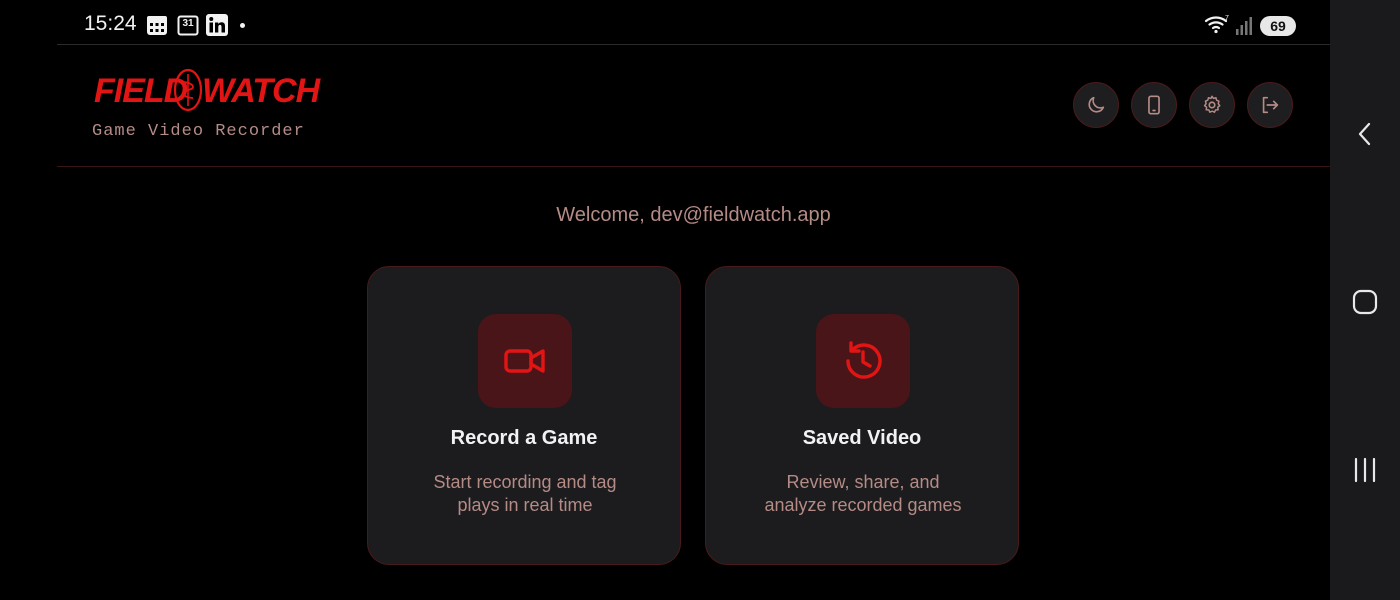 The image size is (1400, 600). Describe the element at coordinates (862, 438) in the screenshot. I see `saved-video-title: Saved Video` at that location.